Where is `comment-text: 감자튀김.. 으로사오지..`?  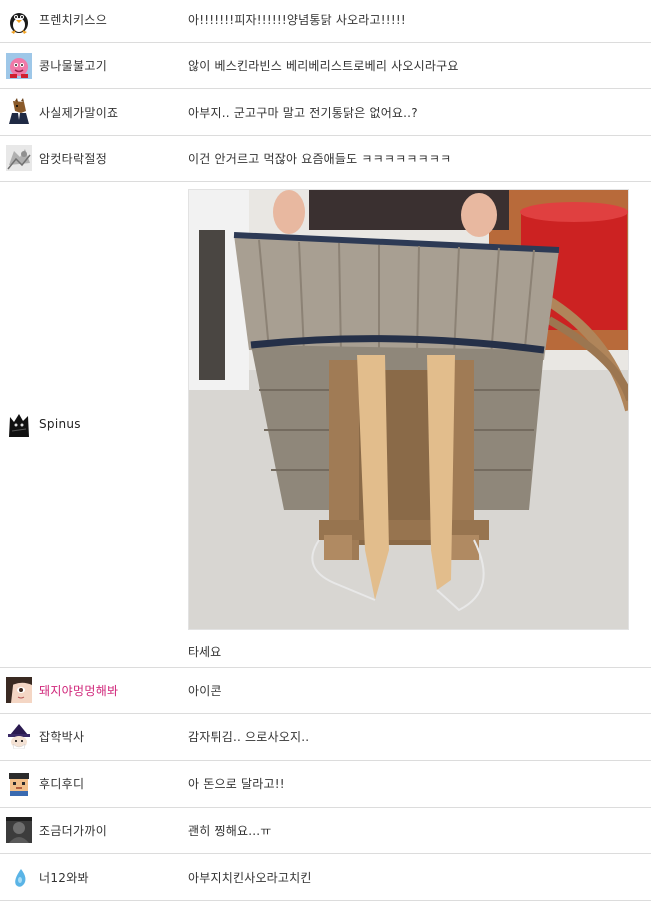 comment-text: 감자튀김.. 으로사오지.. is located at coordinates (249, 737).